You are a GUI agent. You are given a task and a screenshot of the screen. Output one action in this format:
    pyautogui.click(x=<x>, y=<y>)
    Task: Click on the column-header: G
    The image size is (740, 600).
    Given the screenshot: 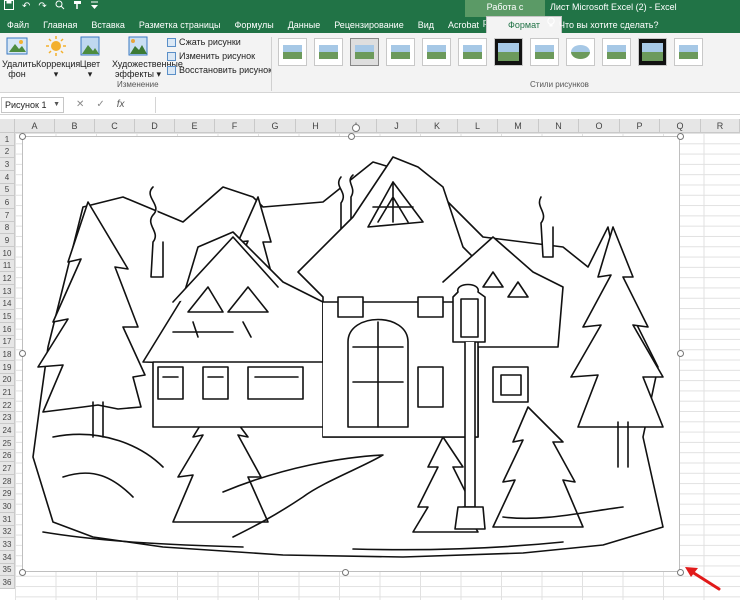 What is the action you would take?
    pyautogui.click(x=275, y=126)
    